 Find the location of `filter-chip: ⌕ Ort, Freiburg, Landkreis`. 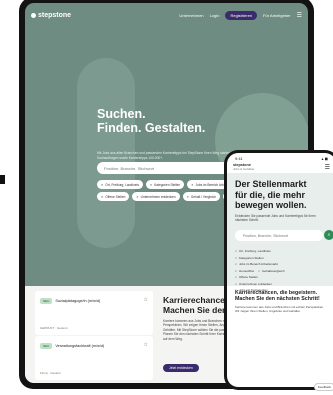

filter-chip: ⌕ Ort, Freiburg, Landkreis is located at coordinates (120, 184).